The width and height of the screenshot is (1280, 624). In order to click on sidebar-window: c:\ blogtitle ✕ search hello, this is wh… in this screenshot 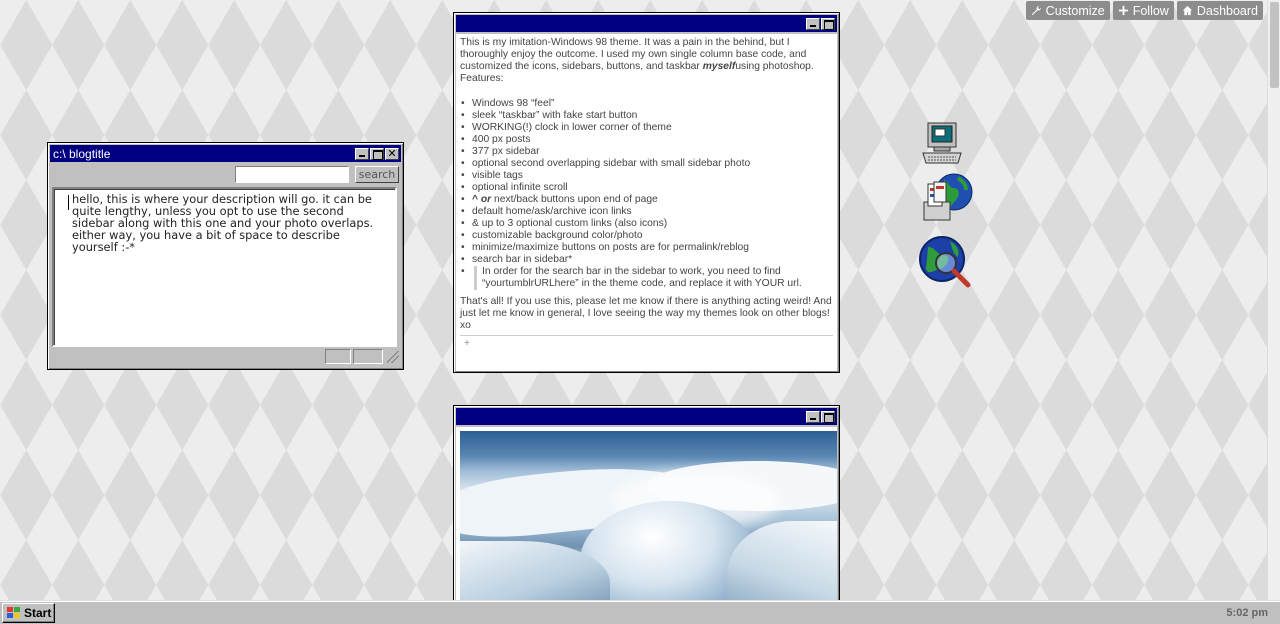, I will do `click(225, 256)`.